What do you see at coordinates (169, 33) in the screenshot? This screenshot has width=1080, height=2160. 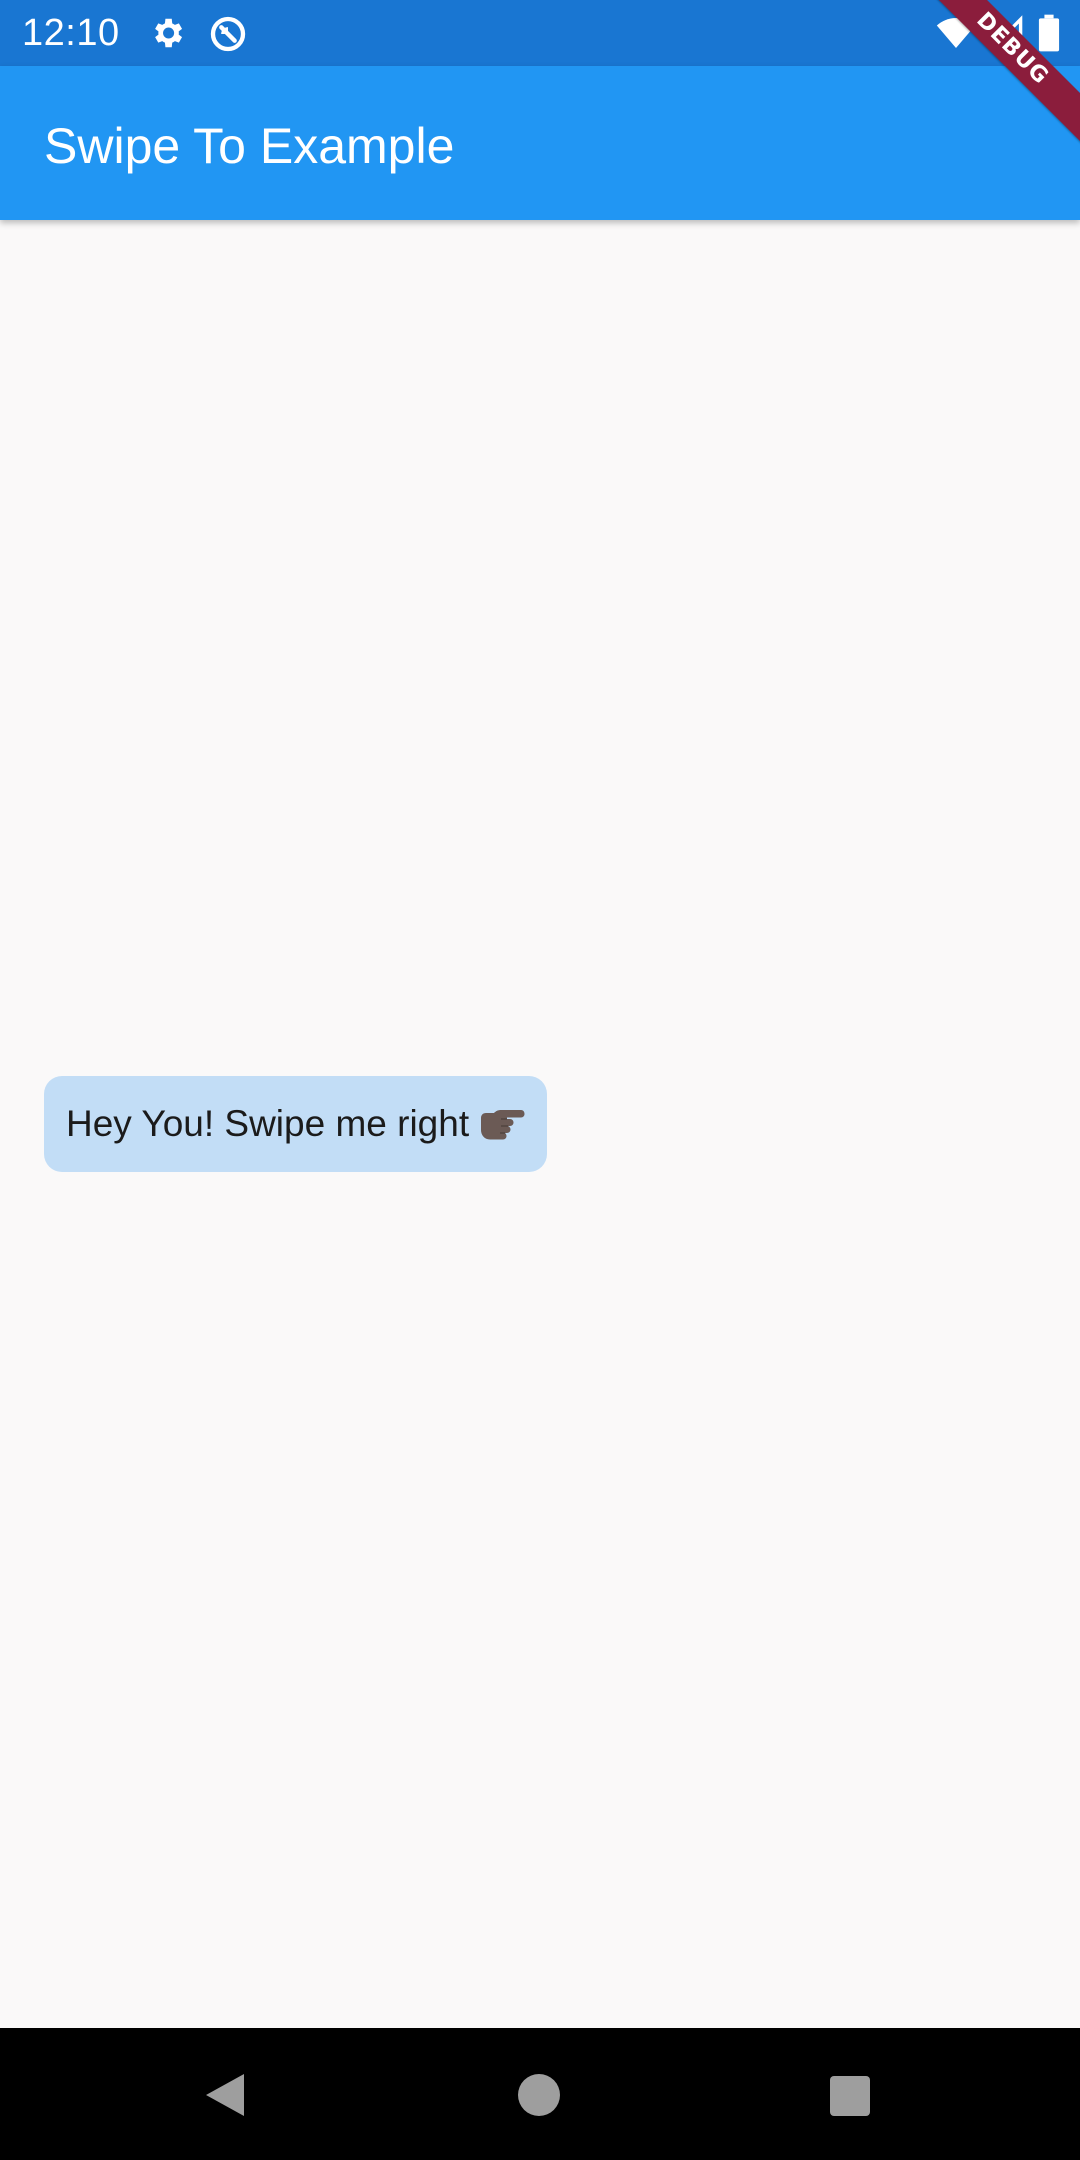 I see `gear-icon` at bounding box center [169, 33].